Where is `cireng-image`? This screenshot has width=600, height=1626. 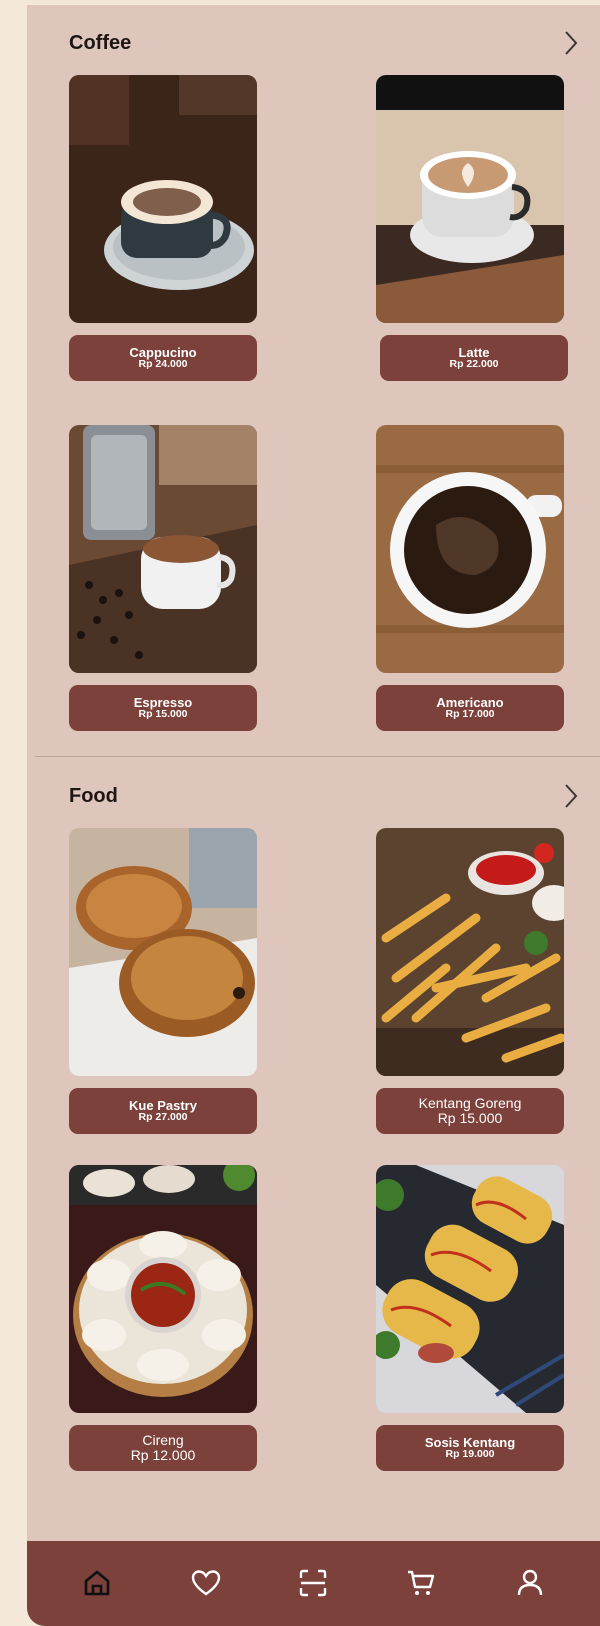 cireng-image is located at coordinates (163, 1289).